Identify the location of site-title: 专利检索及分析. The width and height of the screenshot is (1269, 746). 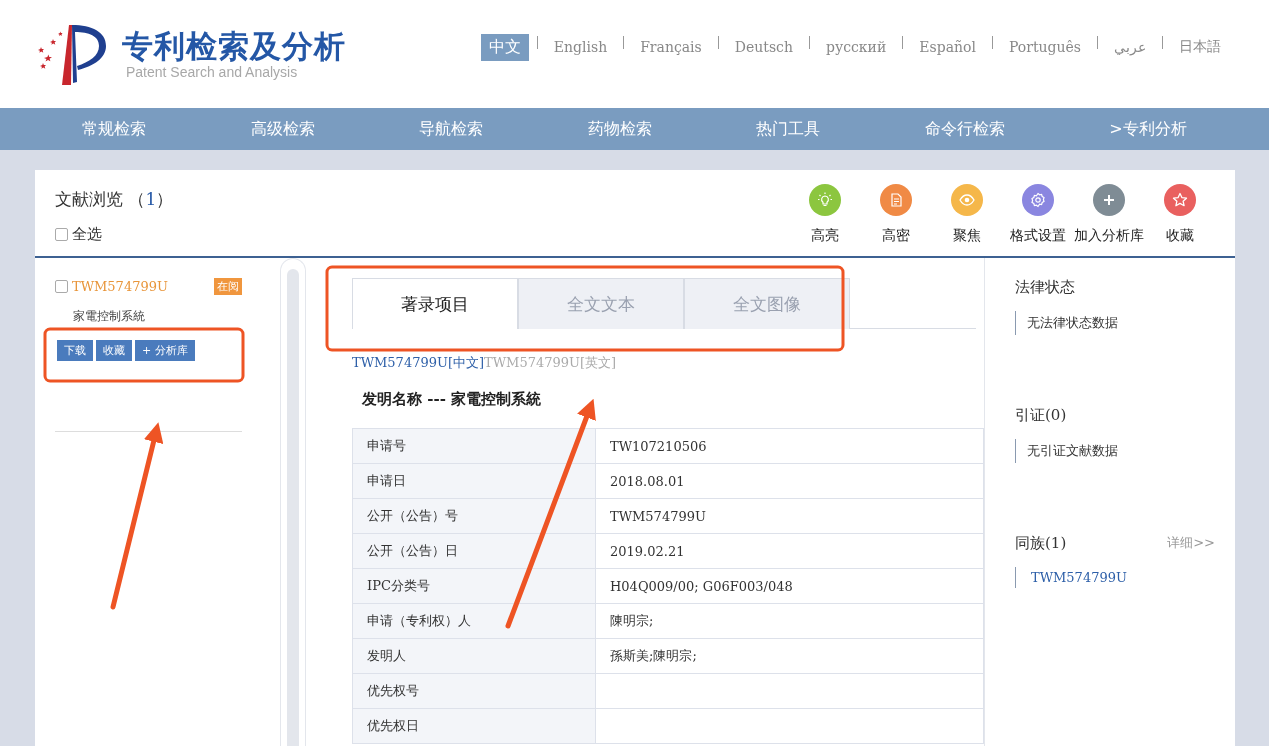
(234, 46).